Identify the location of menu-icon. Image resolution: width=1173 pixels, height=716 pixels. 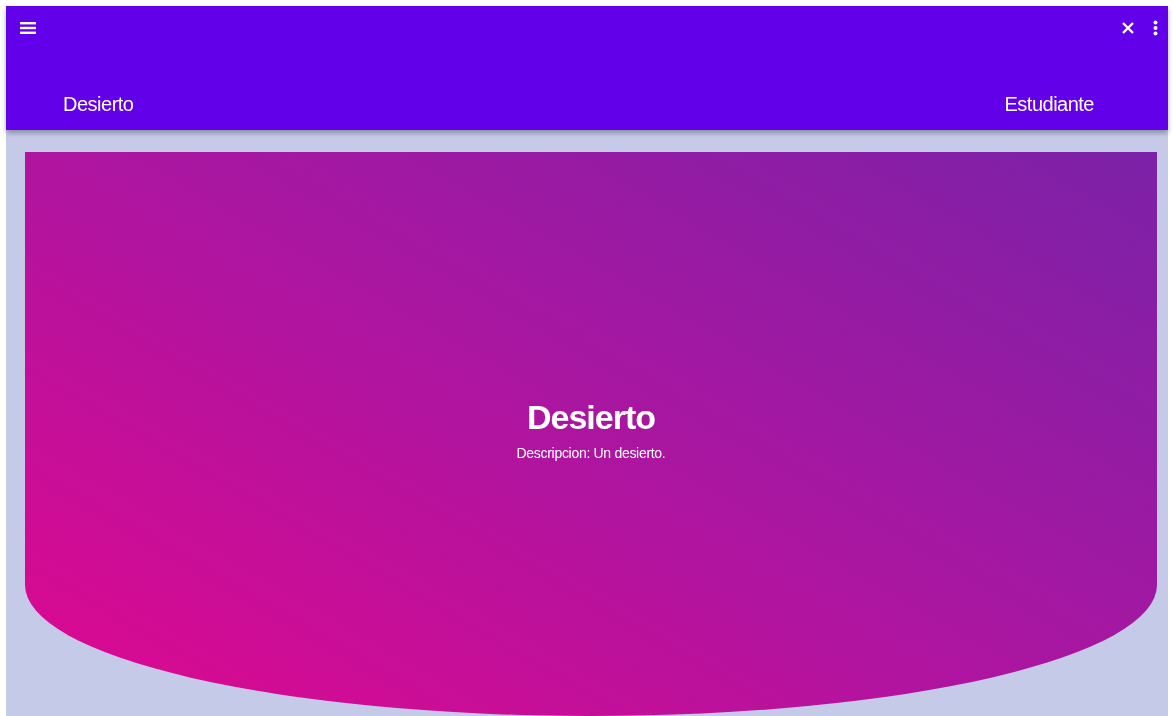
(28, 28).